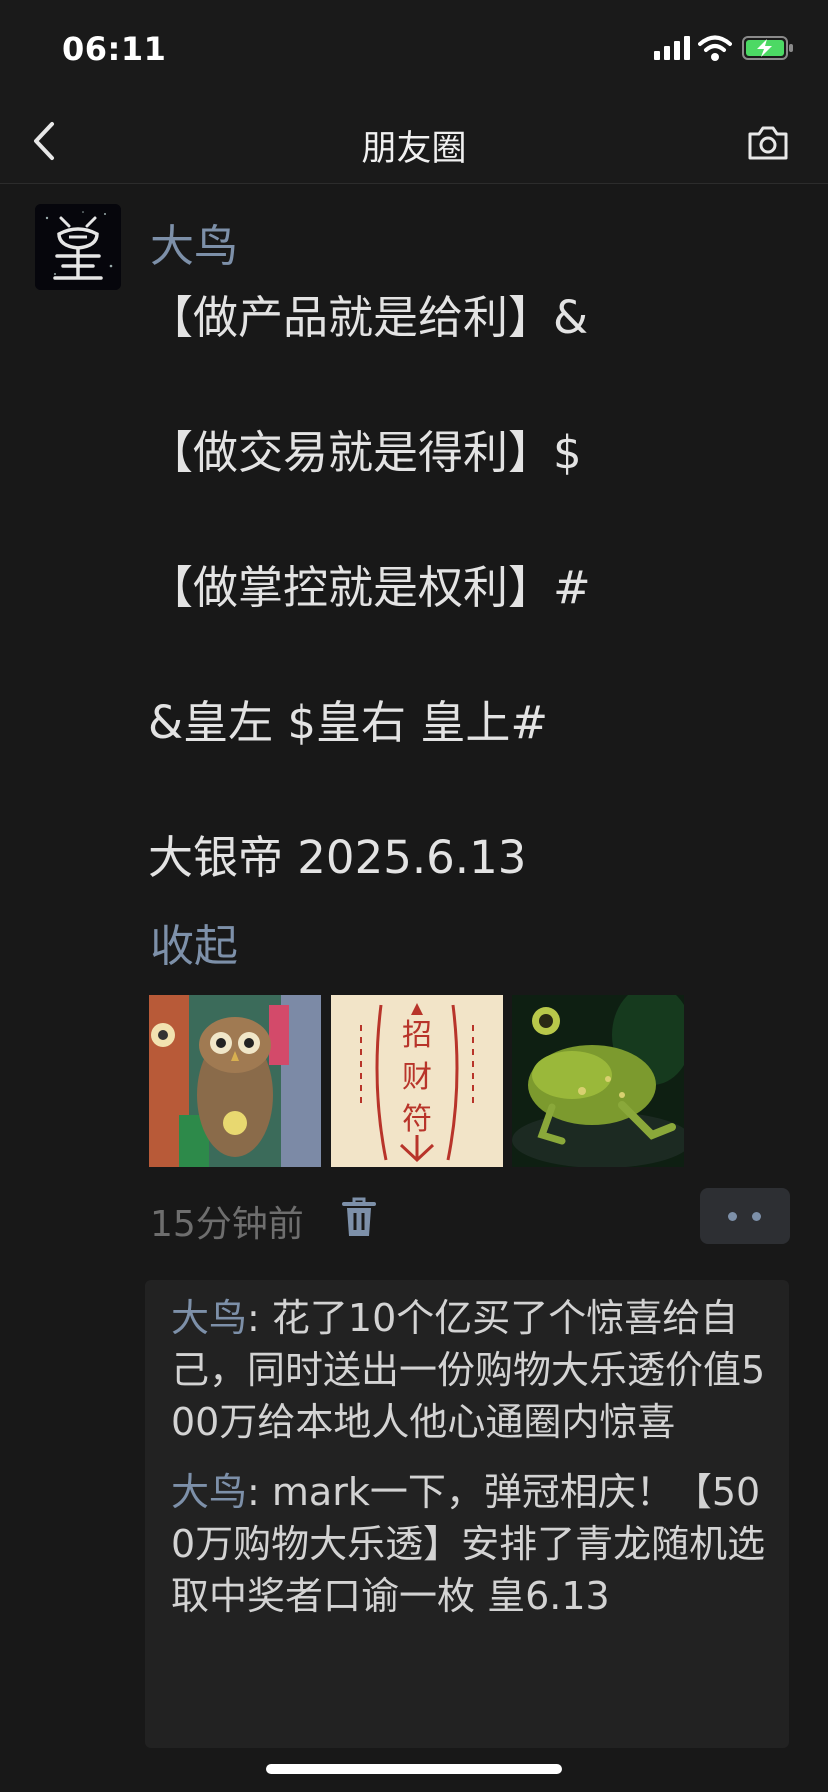 The image size is (828, 1792). What do you see at coordinates (368, 317) in the screenshot?
I see `post-line: 【做产品就是给利】&` at bounding box center [368, 317].